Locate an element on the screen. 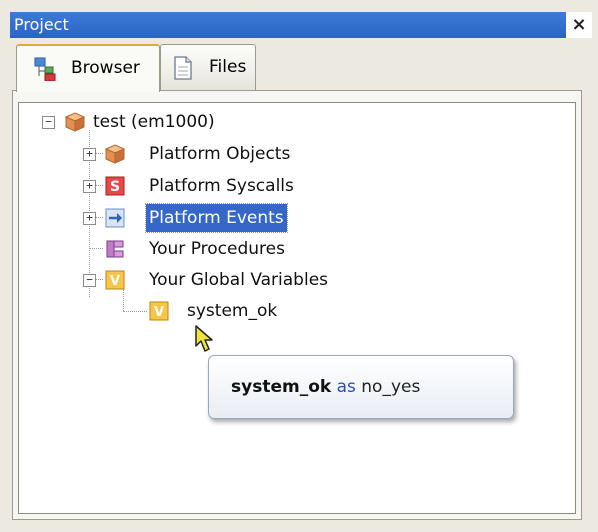 The height and width of the screenshot is (532, 598). syscall-s-icon: S is located at coordinates (115, 186).